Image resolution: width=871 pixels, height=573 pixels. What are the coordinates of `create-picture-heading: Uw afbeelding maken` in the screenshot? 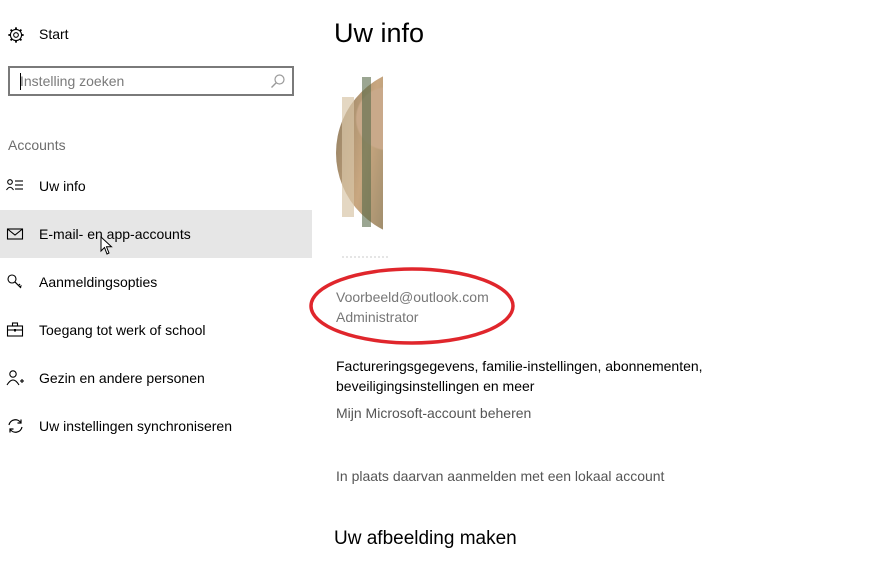 It's located at (425, 538).